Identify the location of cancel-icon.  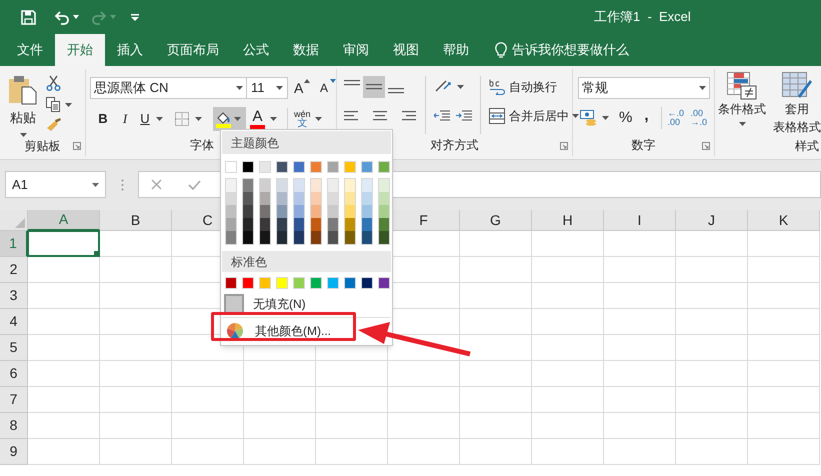
(156, 184).